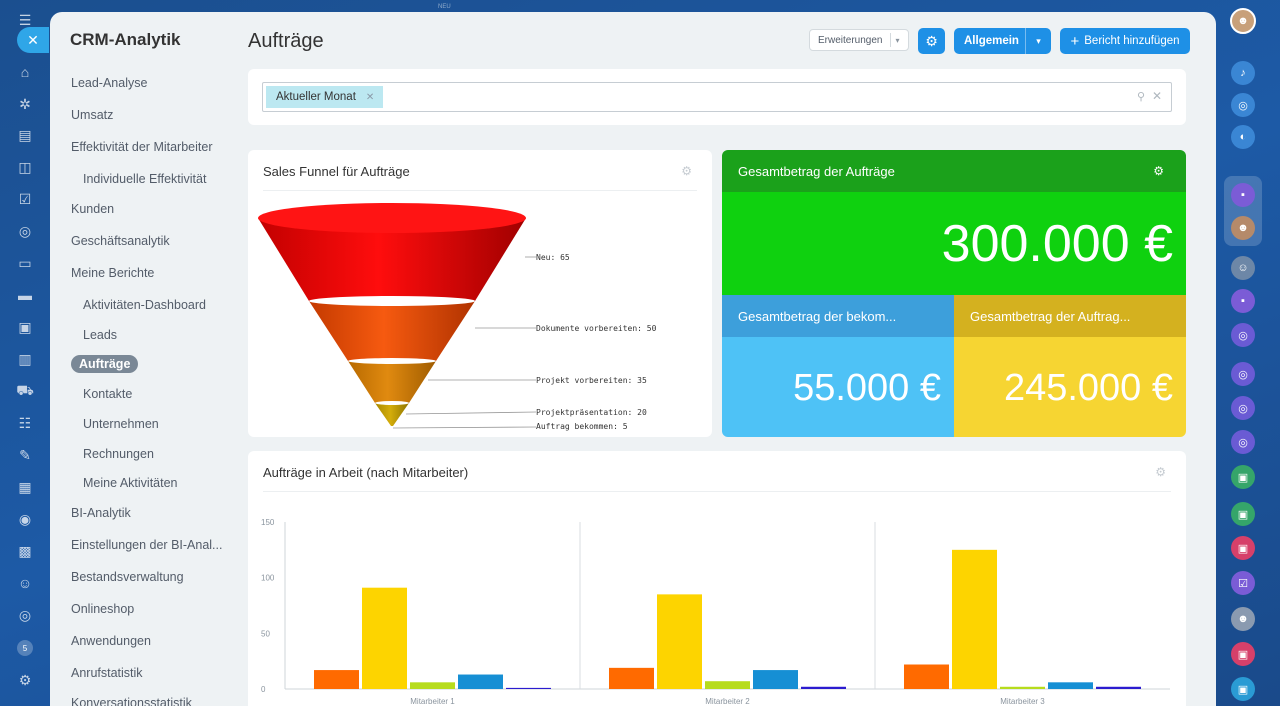 Image resolution: width=1280 pixels, height=706 pixels. I want to click on group-icon: ☺, so click(1243, 268).